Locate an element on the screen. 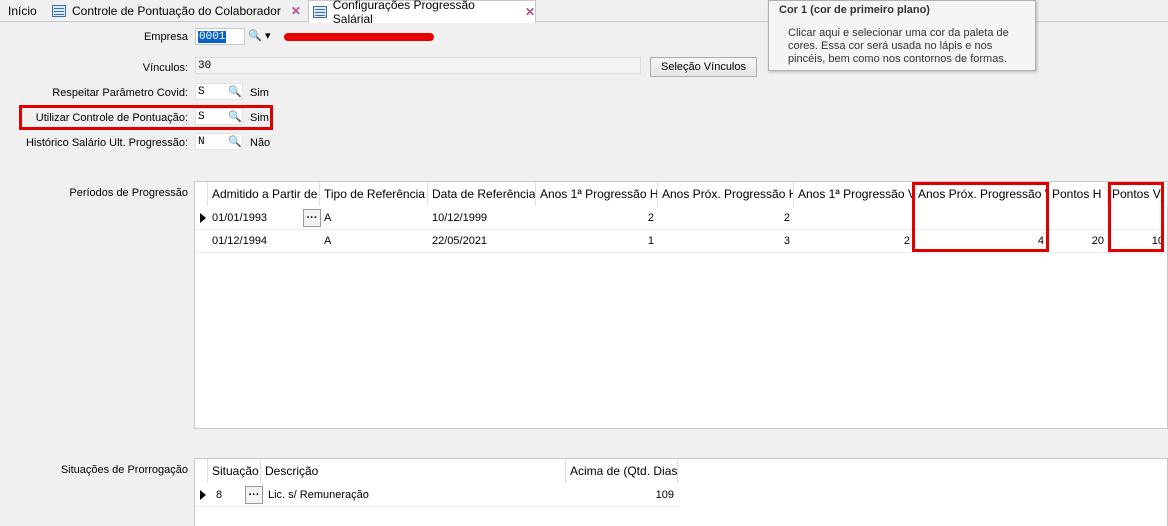 Image resolution: width=1168 pixels, height=526 pixels. table-cell: 01/12/1994 is located at coordinates (264, 241).